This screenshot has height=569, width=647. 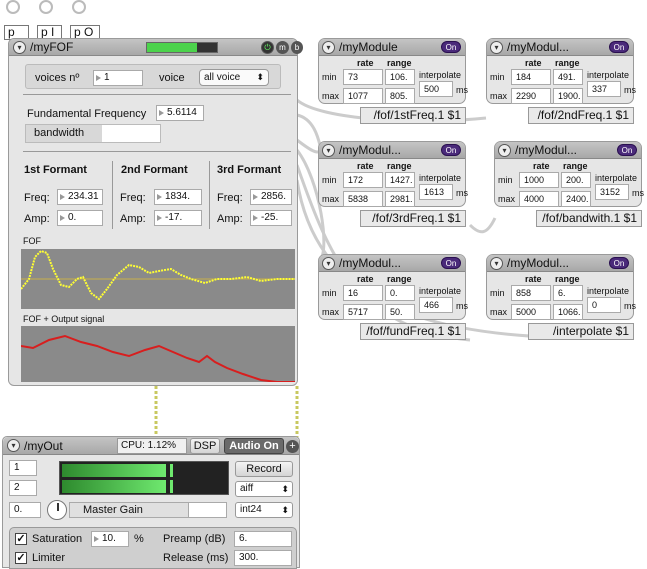 What do you see at coordinates (254, 446) in the screenshot?
I see `audio-on-button: Audio On` at bounding box center [254, 446].